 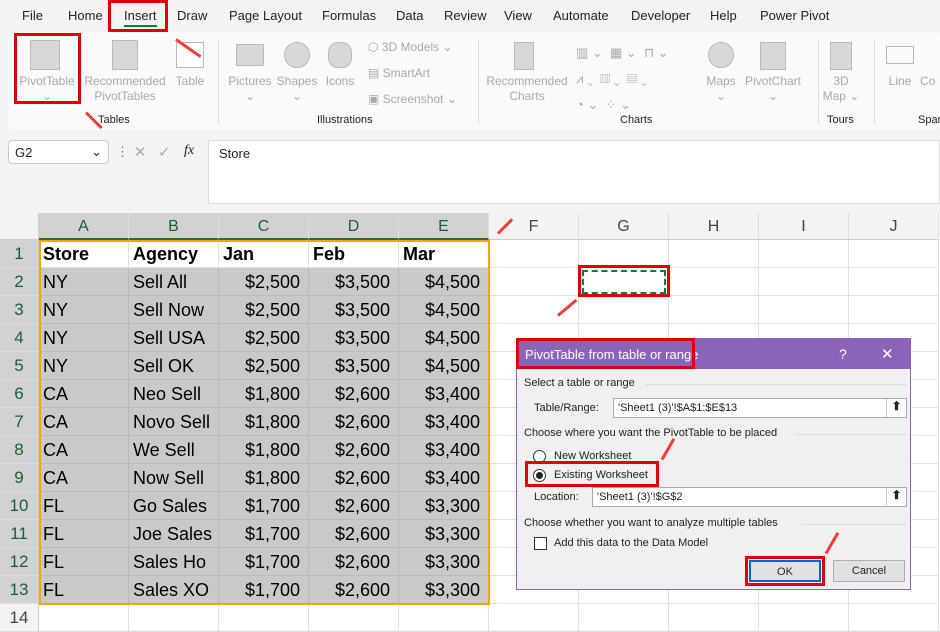 What do you see at coordinates (444, 450) in the screenshot?
I see `cell-E8: $3,400` at bounding box center [444, 450].